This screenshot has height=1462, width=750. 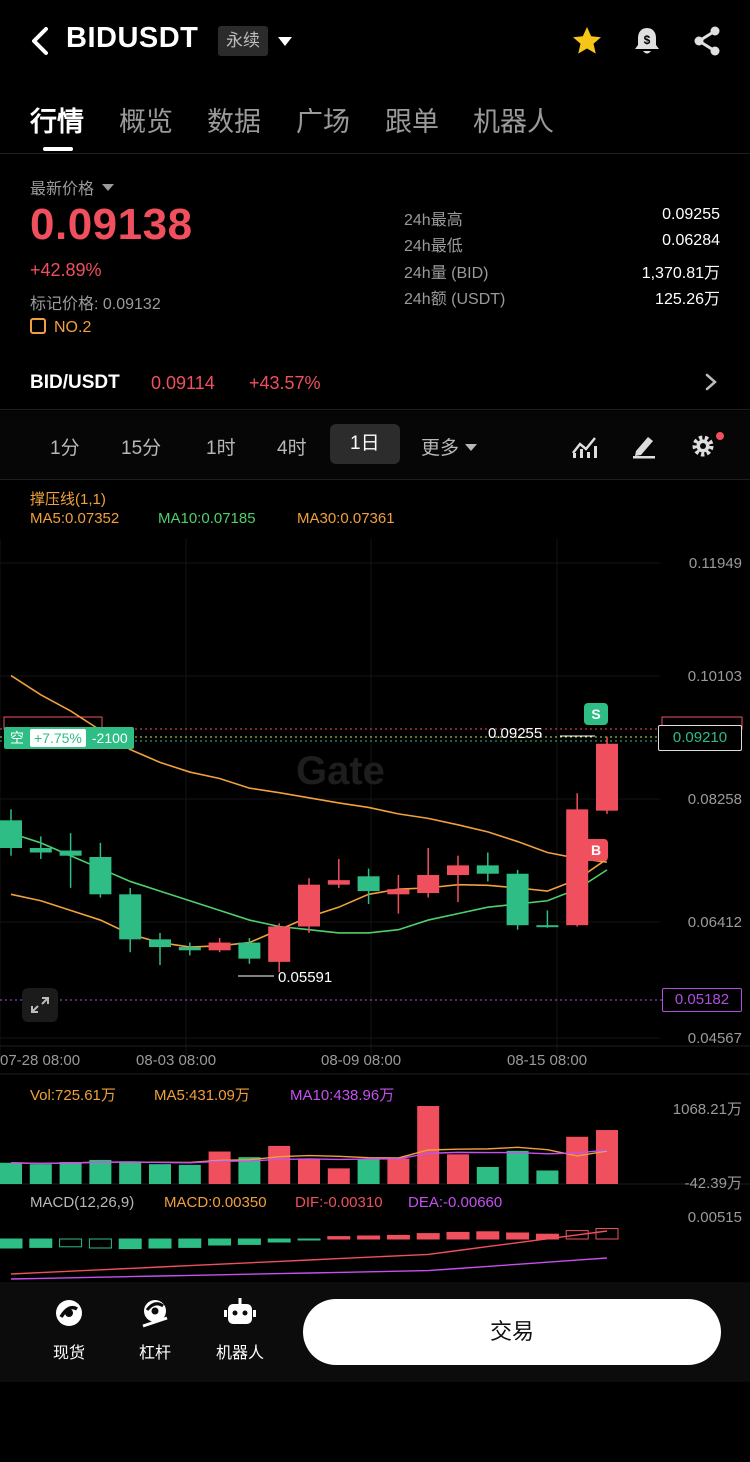 I want to click on interval-1h: 1时, so click(x=221, y=446).